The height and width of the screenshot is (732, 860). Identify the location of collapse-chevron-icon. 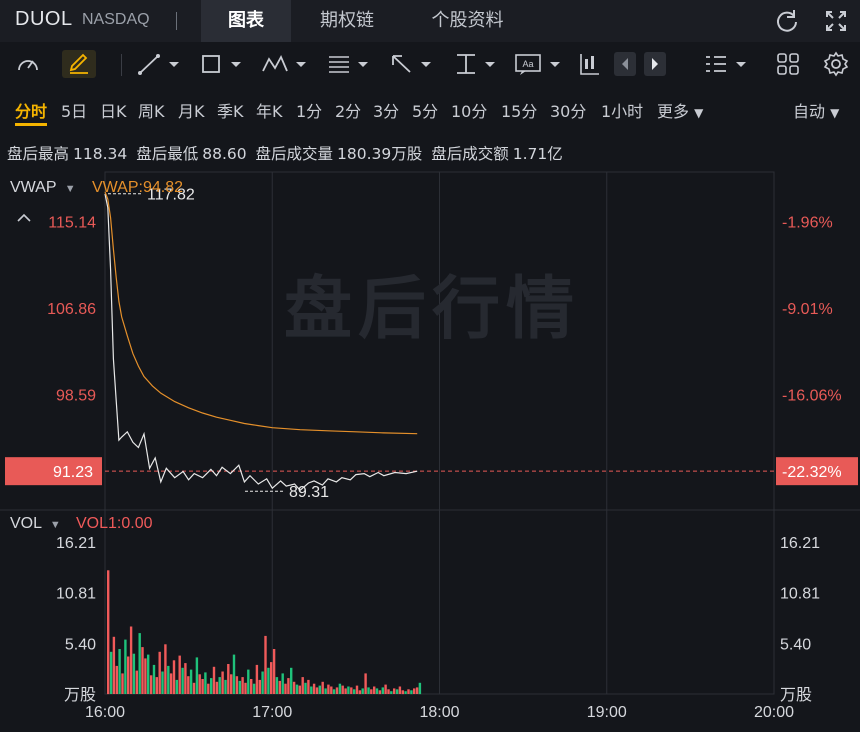
(24, 218).